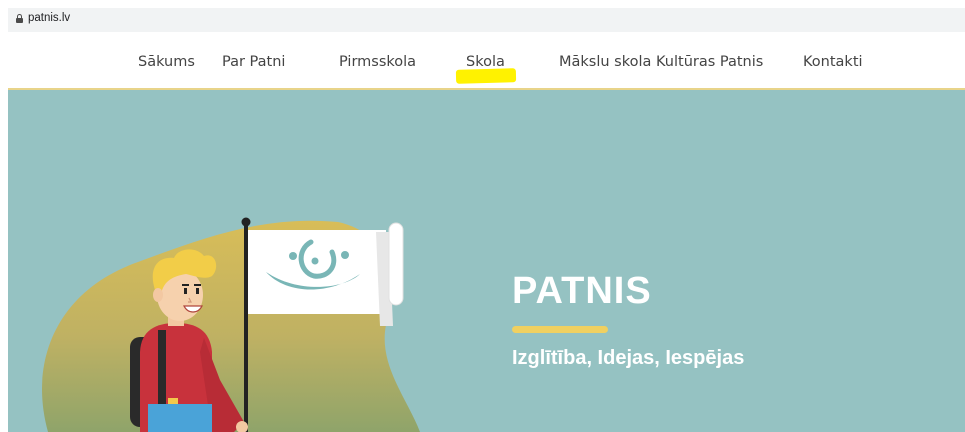 Image resolution: width=965 pixels, height=432 pixels. What do you see at coordinates (166, 62) in the screenshot?
I see `nav-item-sakums: Sākums` at bounding box center [166, 62].